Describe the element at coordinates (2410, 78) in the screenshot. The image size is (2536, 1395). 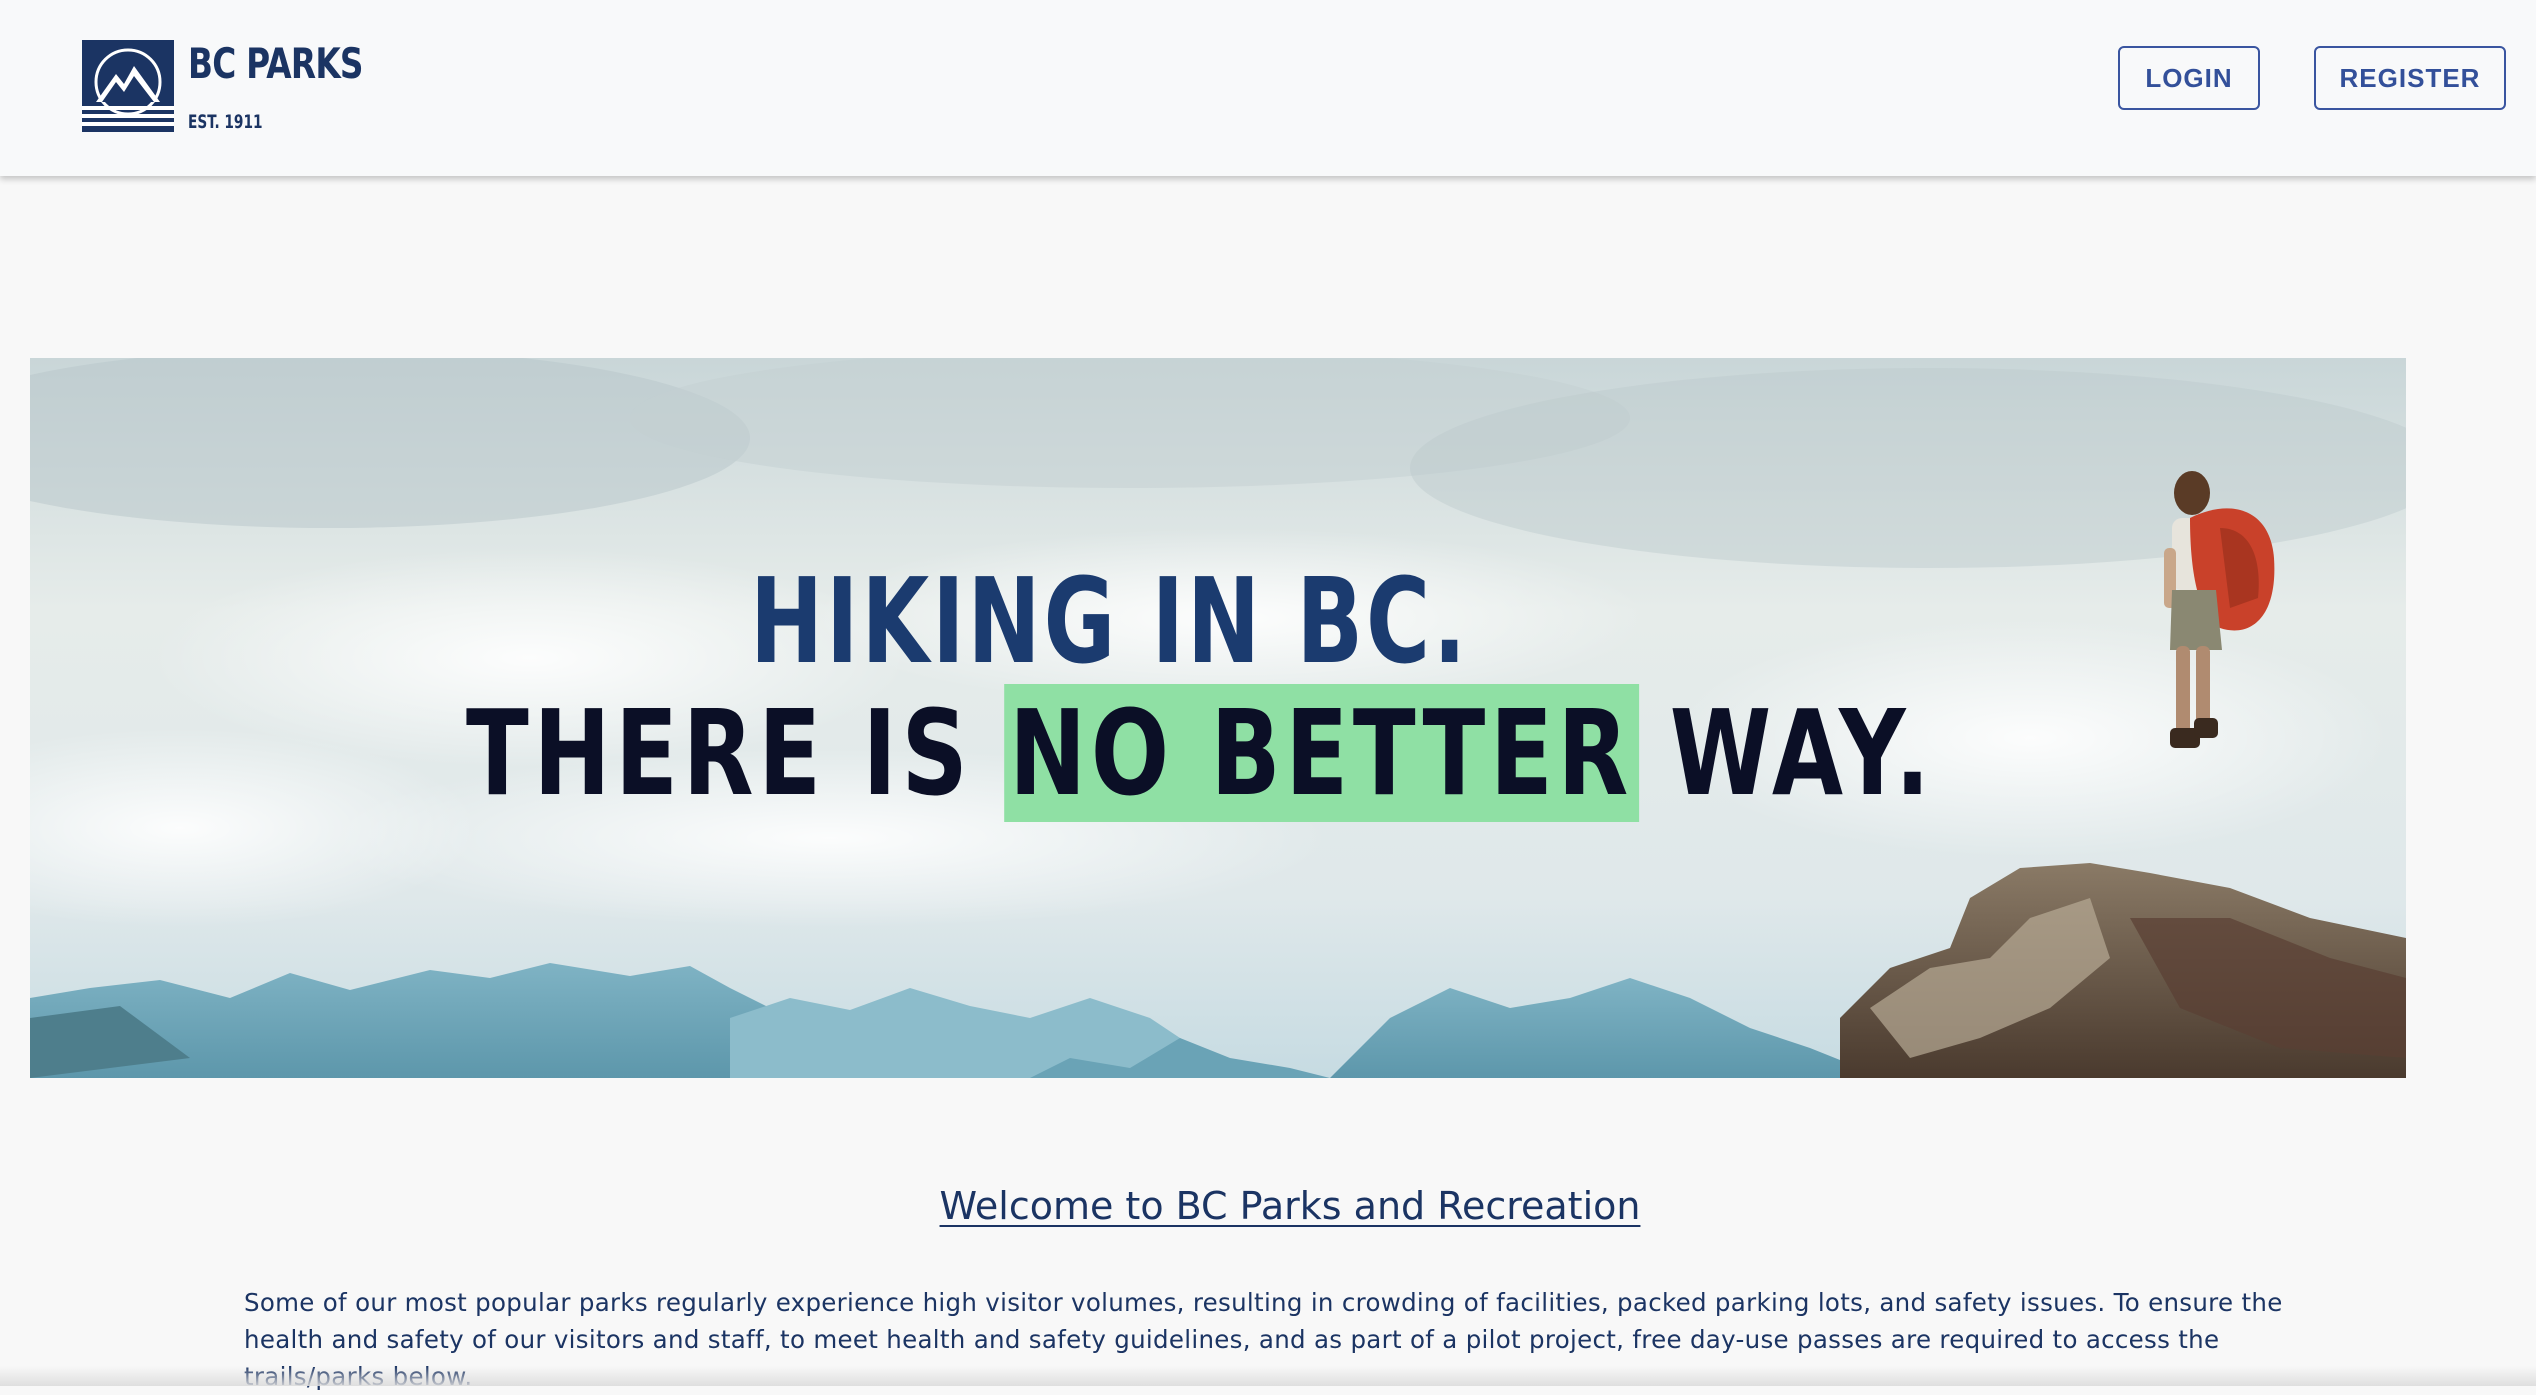
I see `register-button: REGISTER` at that location.